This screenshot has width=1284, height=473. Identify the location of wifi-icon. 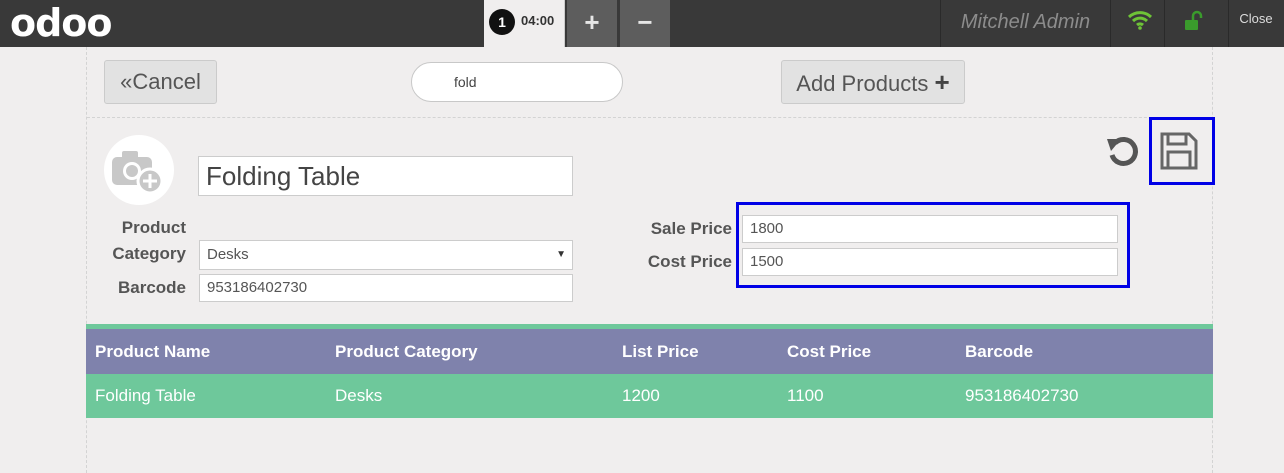
(1140, 22).